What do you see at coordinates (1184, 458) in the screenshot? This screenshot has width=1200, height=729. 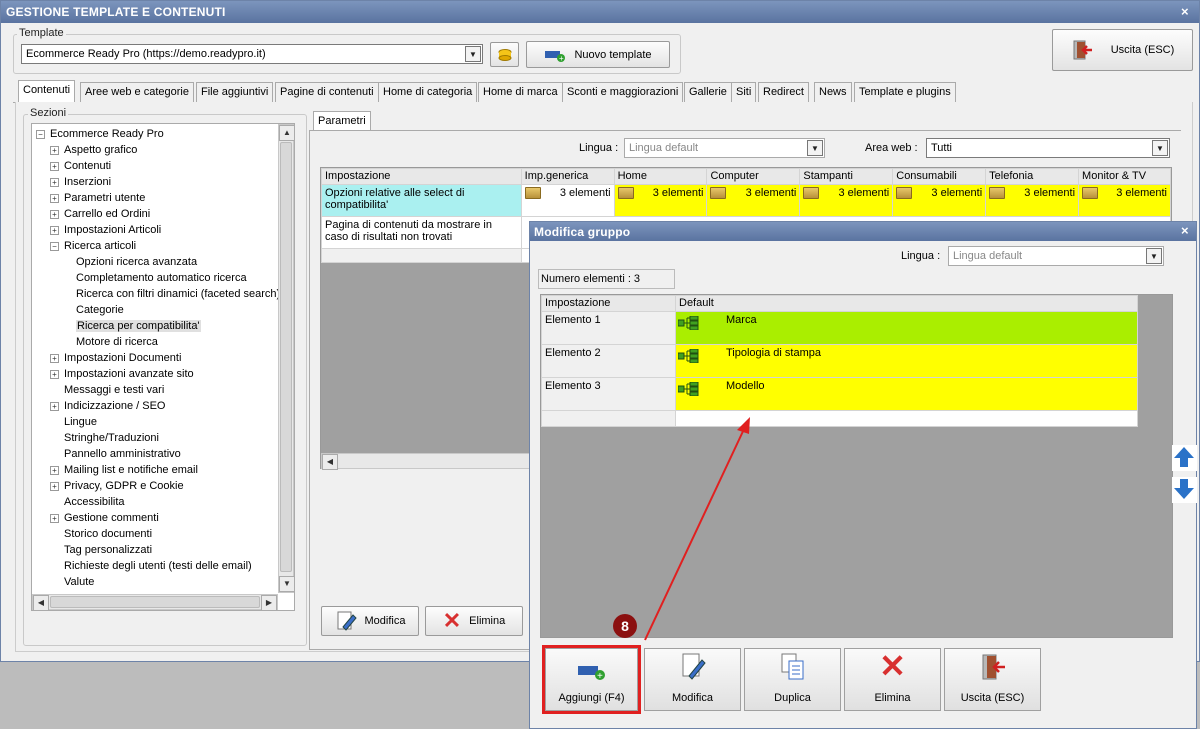 I see `move-up-button` at bounding box center [1184, 458].